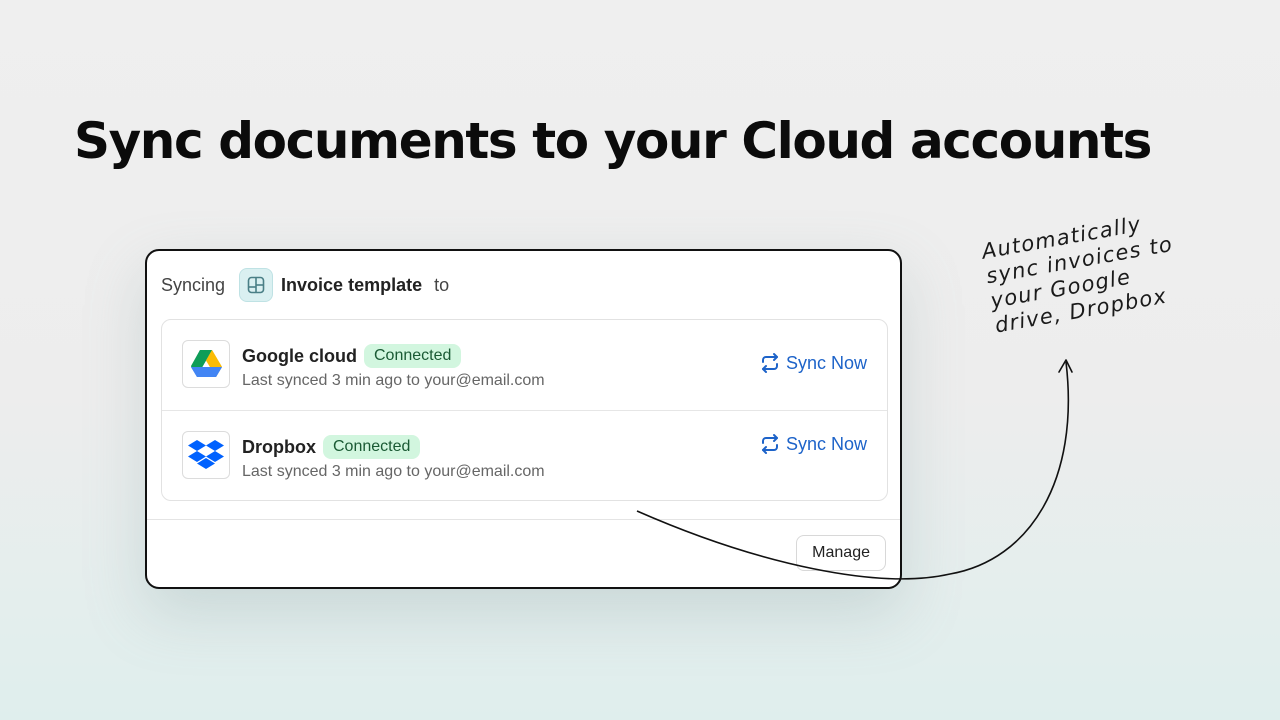 The height and width of the screenshot is (720, 1280). Describe the element at coordinates (299, 355) in the screenshot. I see `account-name: Google cloud` at that location.